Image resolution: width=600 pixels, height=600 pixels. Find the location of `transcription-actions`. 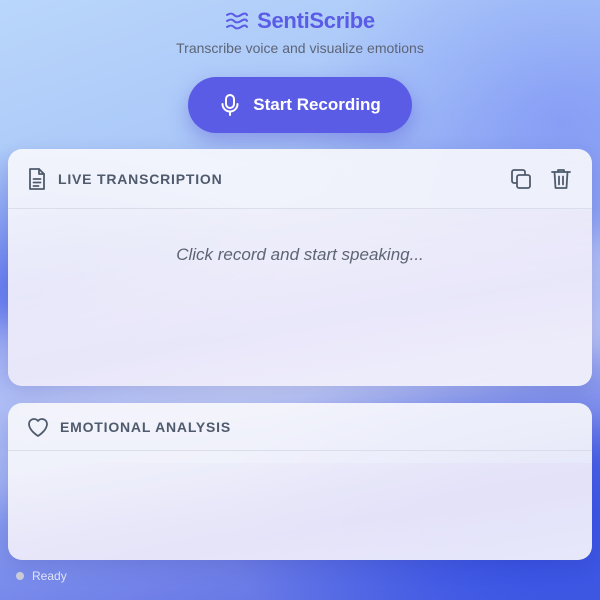

transcription-actions is located at coordinates (541, 179).